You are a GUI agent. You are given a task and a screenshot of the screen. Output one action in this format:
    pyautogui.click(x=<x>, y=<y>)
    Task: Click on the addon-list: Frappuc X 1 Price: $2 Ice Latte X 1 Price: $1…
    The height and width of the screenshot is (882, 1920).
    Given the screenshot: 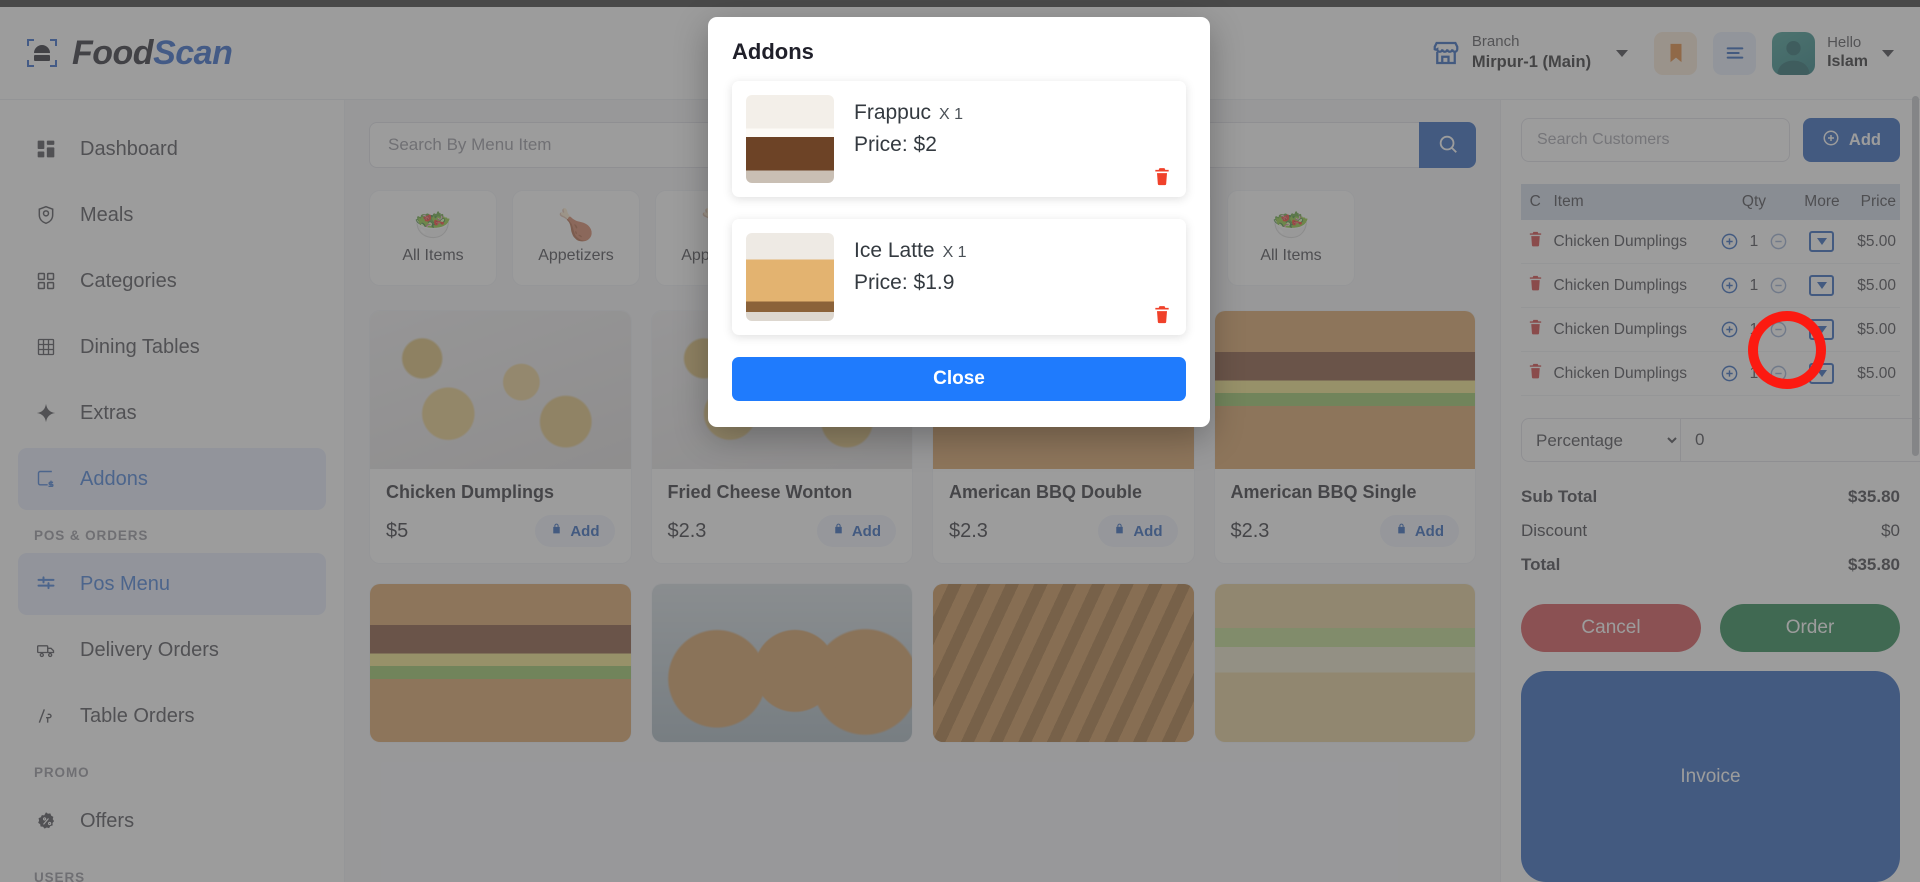 What is the action you would take?
    pyautogui.click(x=959, y=208)
    